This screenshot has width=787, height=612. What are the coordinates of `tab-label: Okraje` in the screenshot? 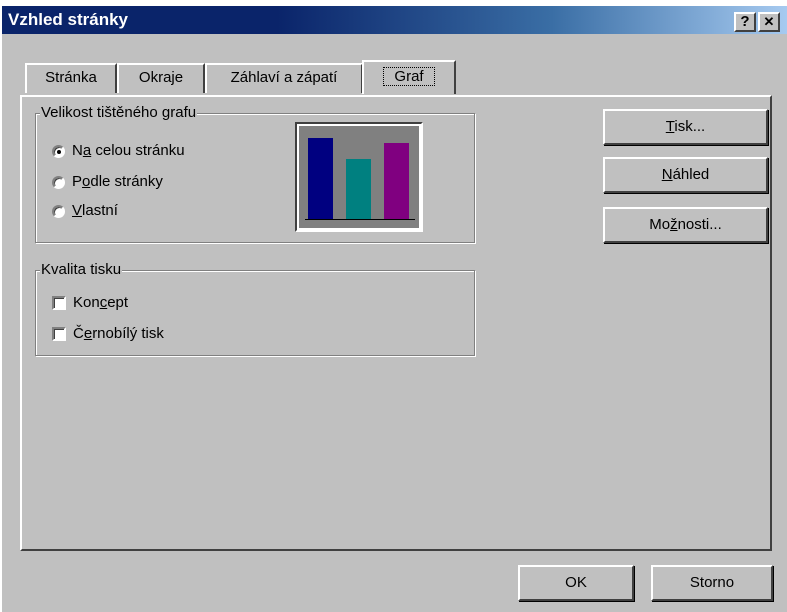 It's located at (161, 77).